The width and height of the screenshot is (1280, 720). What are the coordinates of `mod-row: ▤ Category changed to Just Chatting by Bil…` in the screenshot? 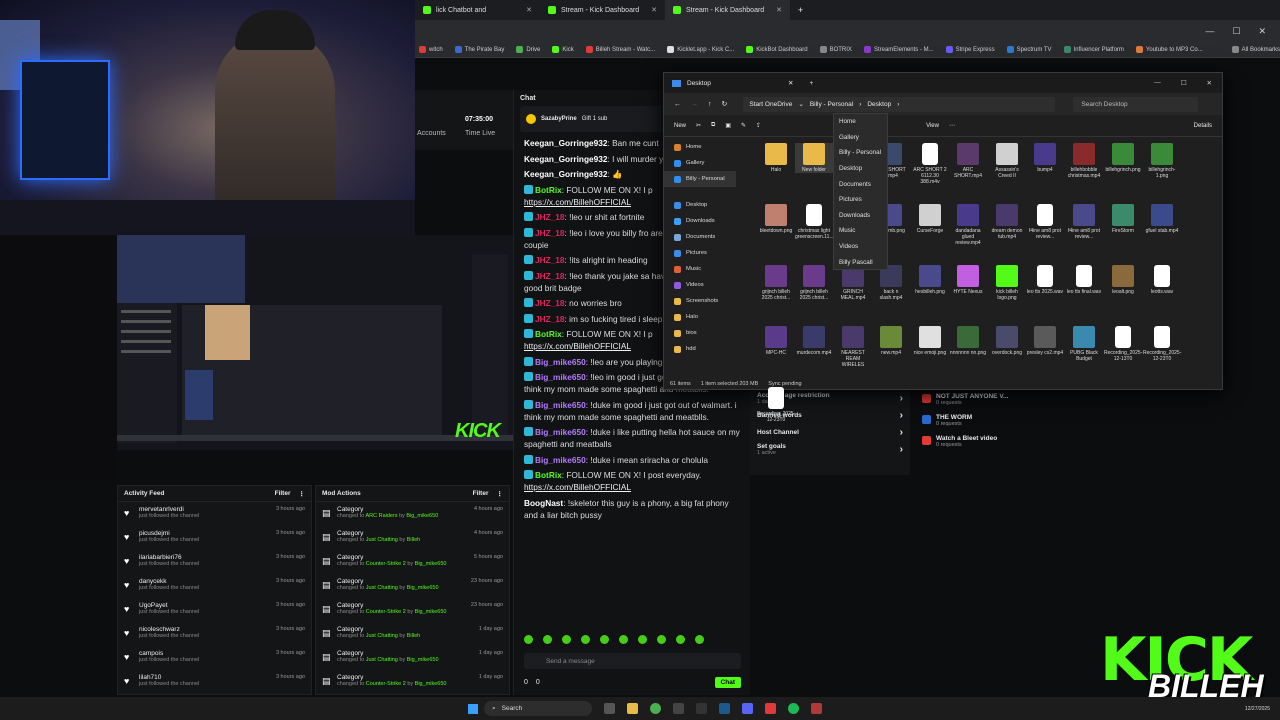 It's located at (412, 538).